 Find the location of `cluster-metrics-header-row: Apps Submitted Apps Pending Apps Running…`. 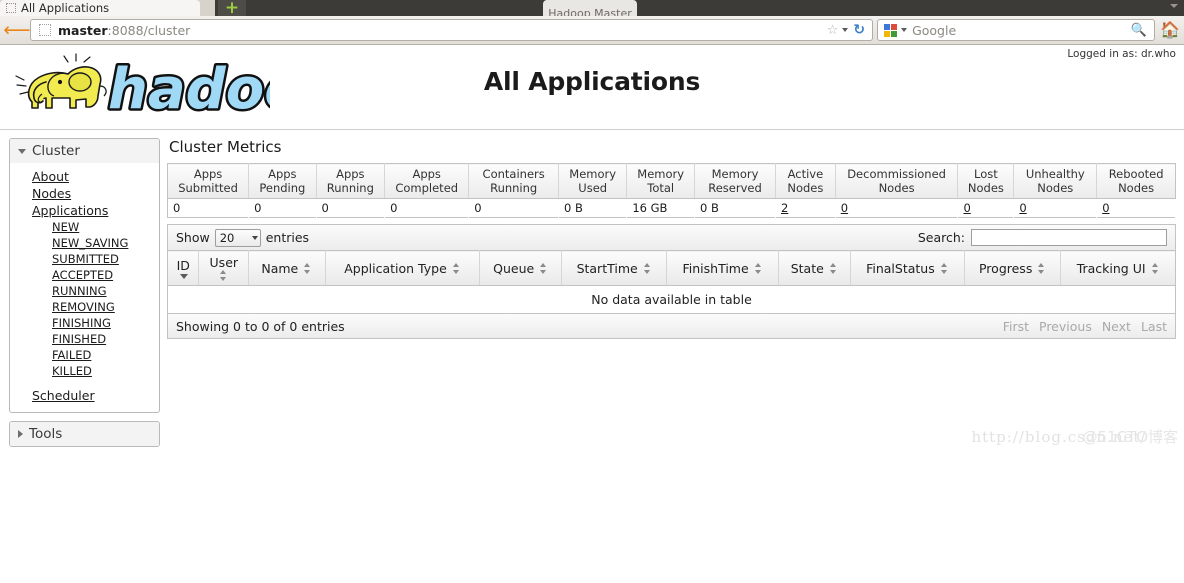

cluster-metrics-header-row: Apps Submitted Apps Pending Apps Running… is located at coordinates (671, 181).